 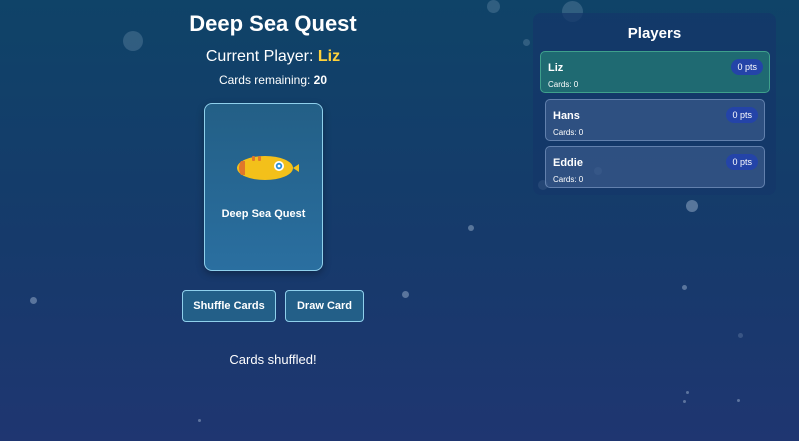 What do you see at coordinates (566, 116) in the screenshot?
I see `player-name: Hans` at bounding box center [566, 116].